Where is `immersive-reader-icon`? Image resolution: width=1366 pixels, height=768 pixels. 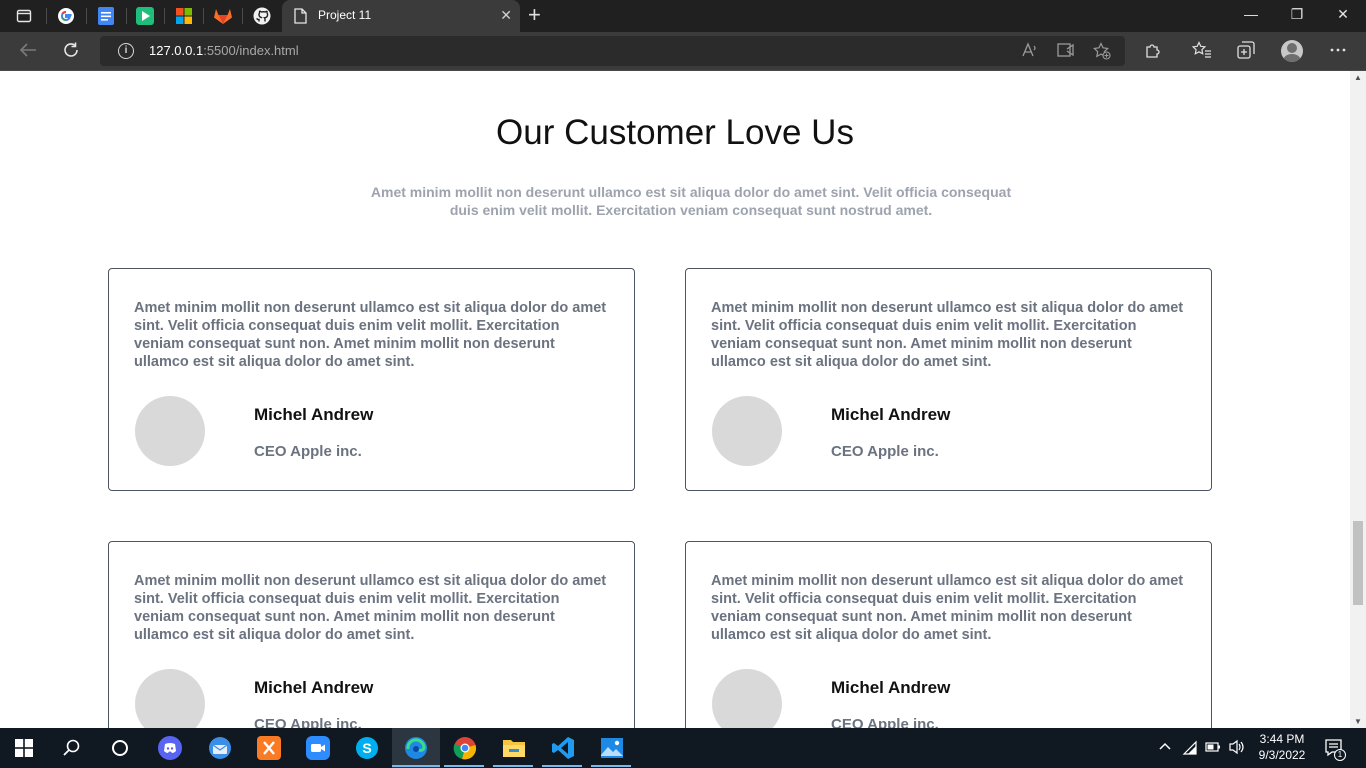 immersive-reader-icon is located at coordinates (1066, 51).